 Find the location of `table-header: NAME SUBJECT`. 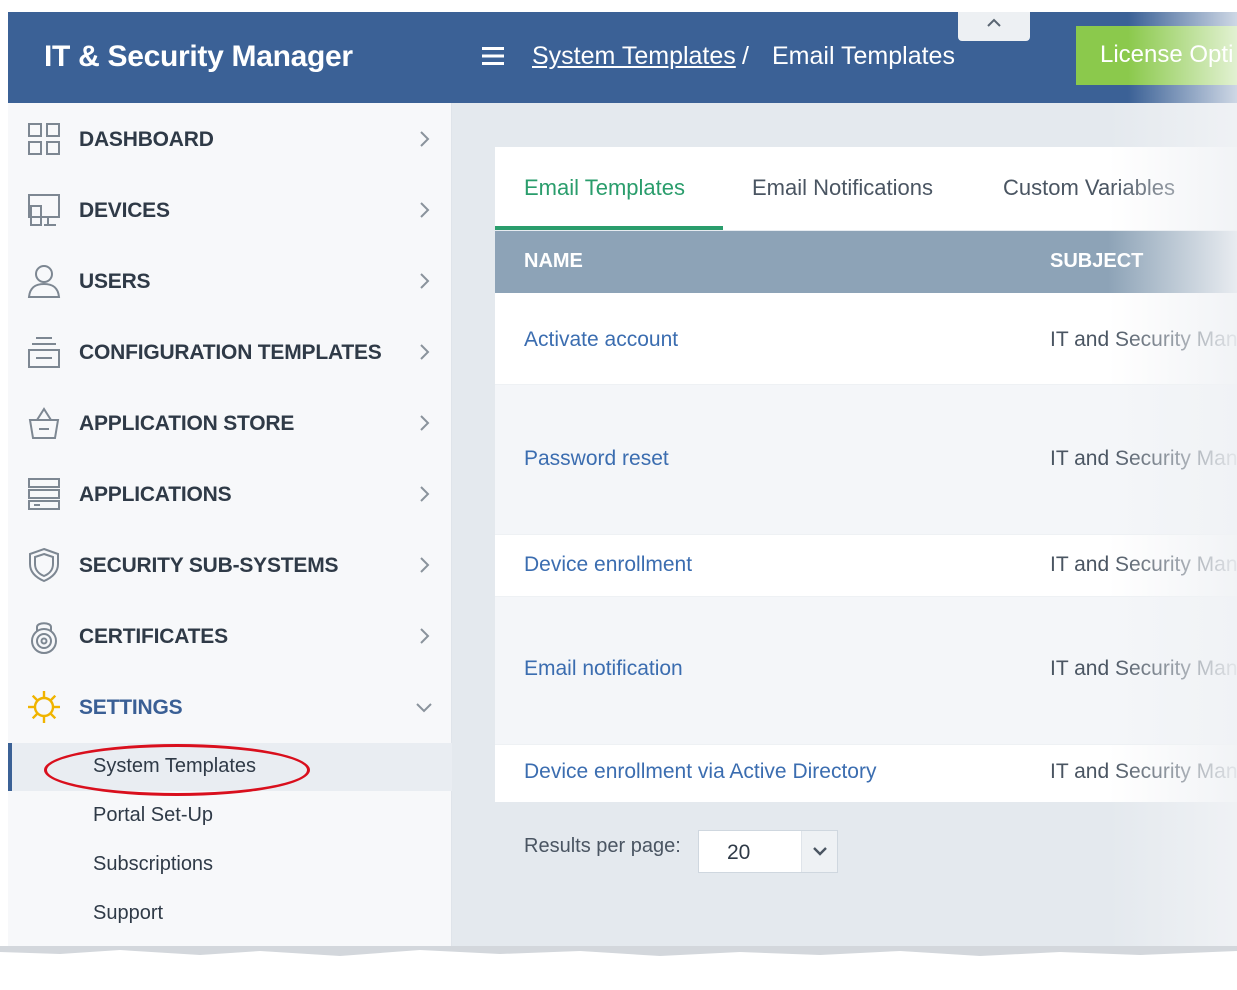

table-header: NAME SUBJECT is located at coordinates (866, 262).